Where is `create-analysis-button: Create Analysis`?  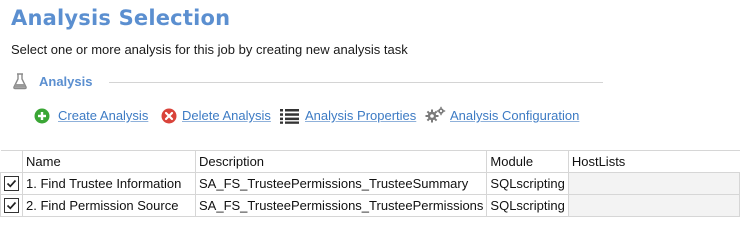 create-analysis-button: Create Analysis is located at coordinates (94, 116).